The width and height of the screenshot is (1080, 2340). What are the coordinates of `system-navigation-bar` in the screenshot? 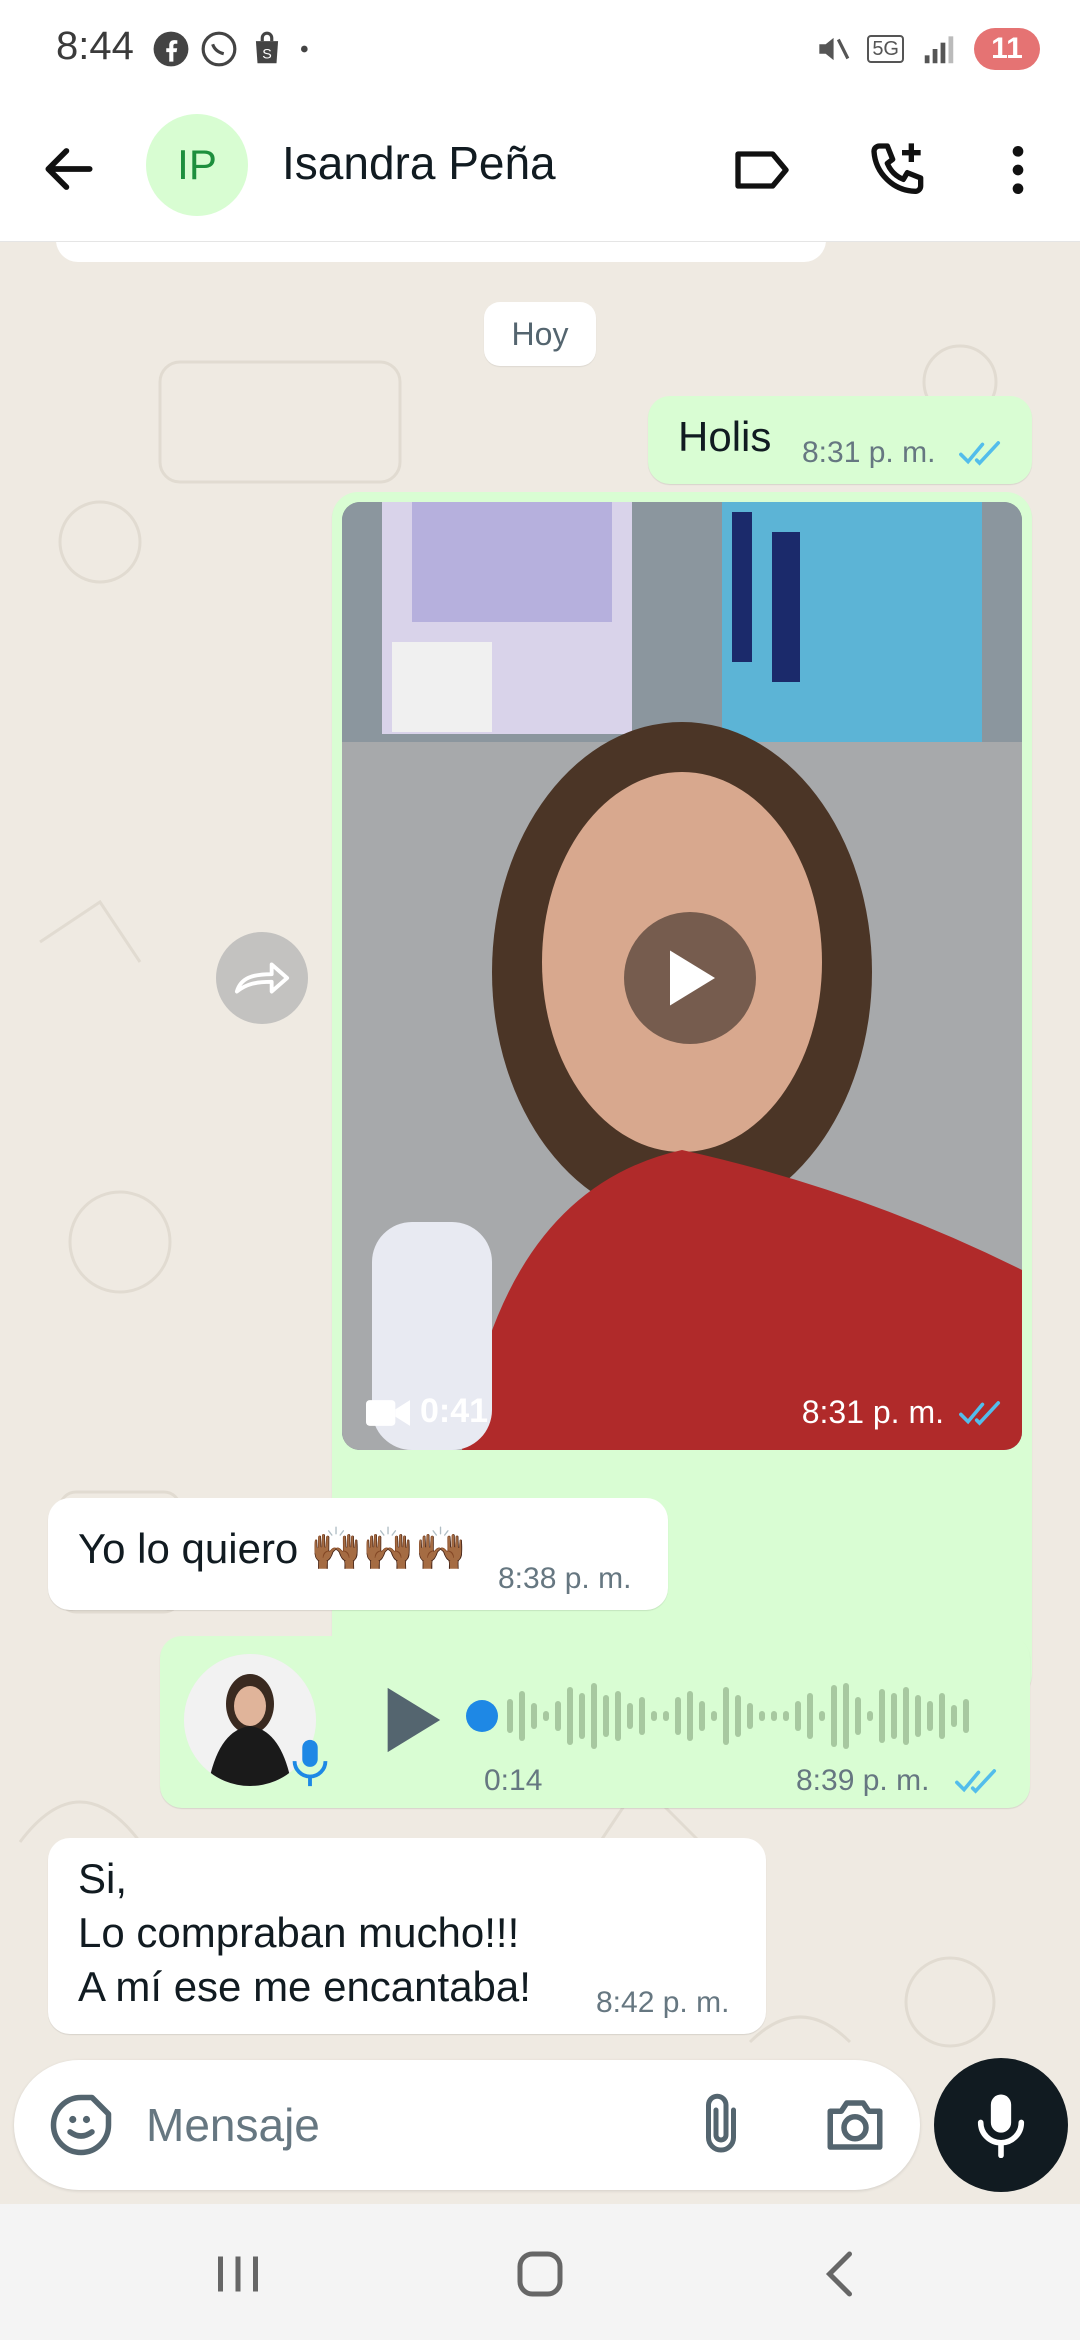 It's located at (540, 2272).